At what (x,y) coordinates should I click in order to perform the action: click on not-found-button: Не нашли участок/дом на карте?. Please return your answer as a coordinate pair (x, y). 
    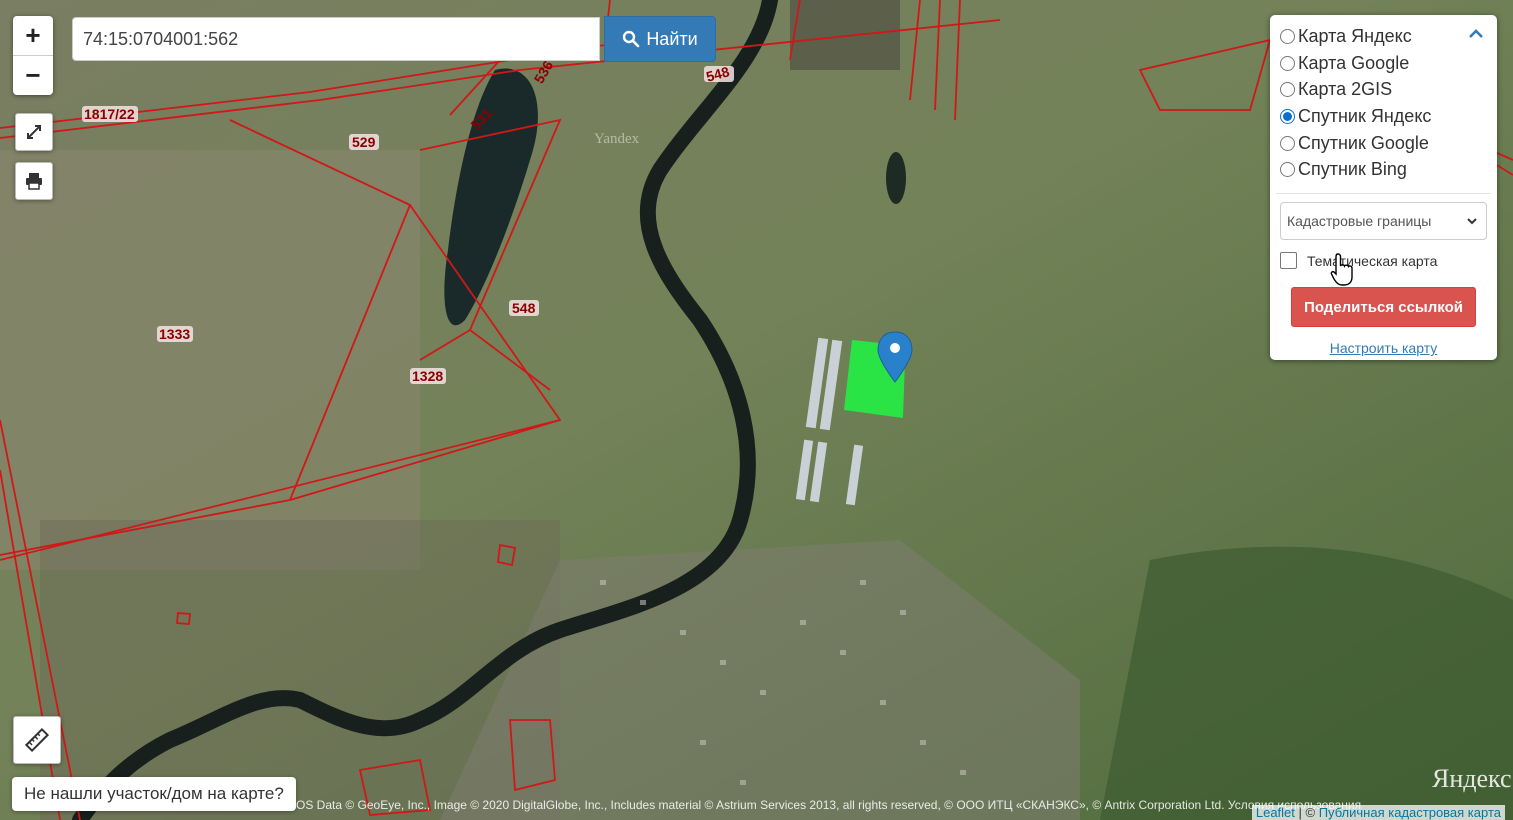
    Looking at the image, I should click on (154, 794).